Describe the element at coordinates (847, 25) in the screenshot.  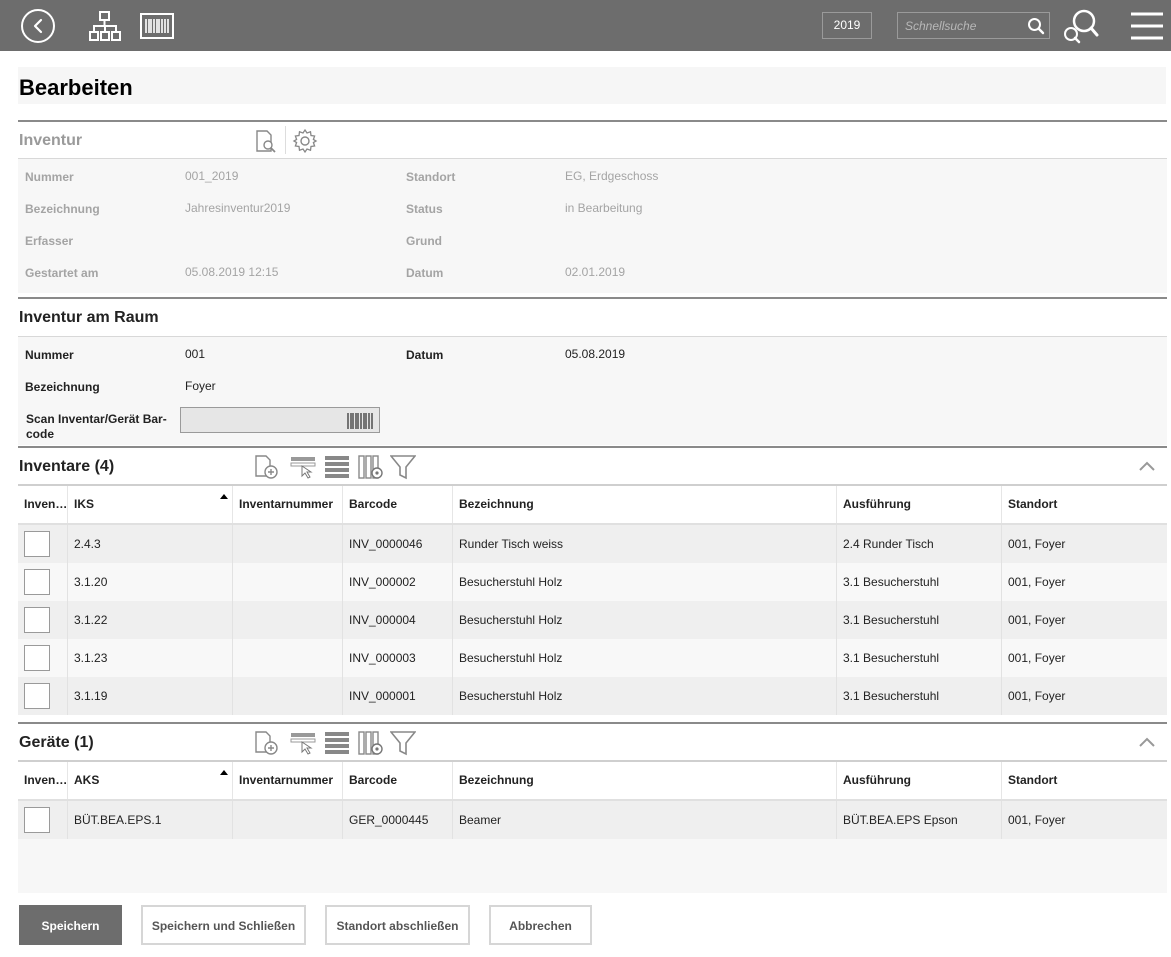
I see `year-selector: 2019` at that location.